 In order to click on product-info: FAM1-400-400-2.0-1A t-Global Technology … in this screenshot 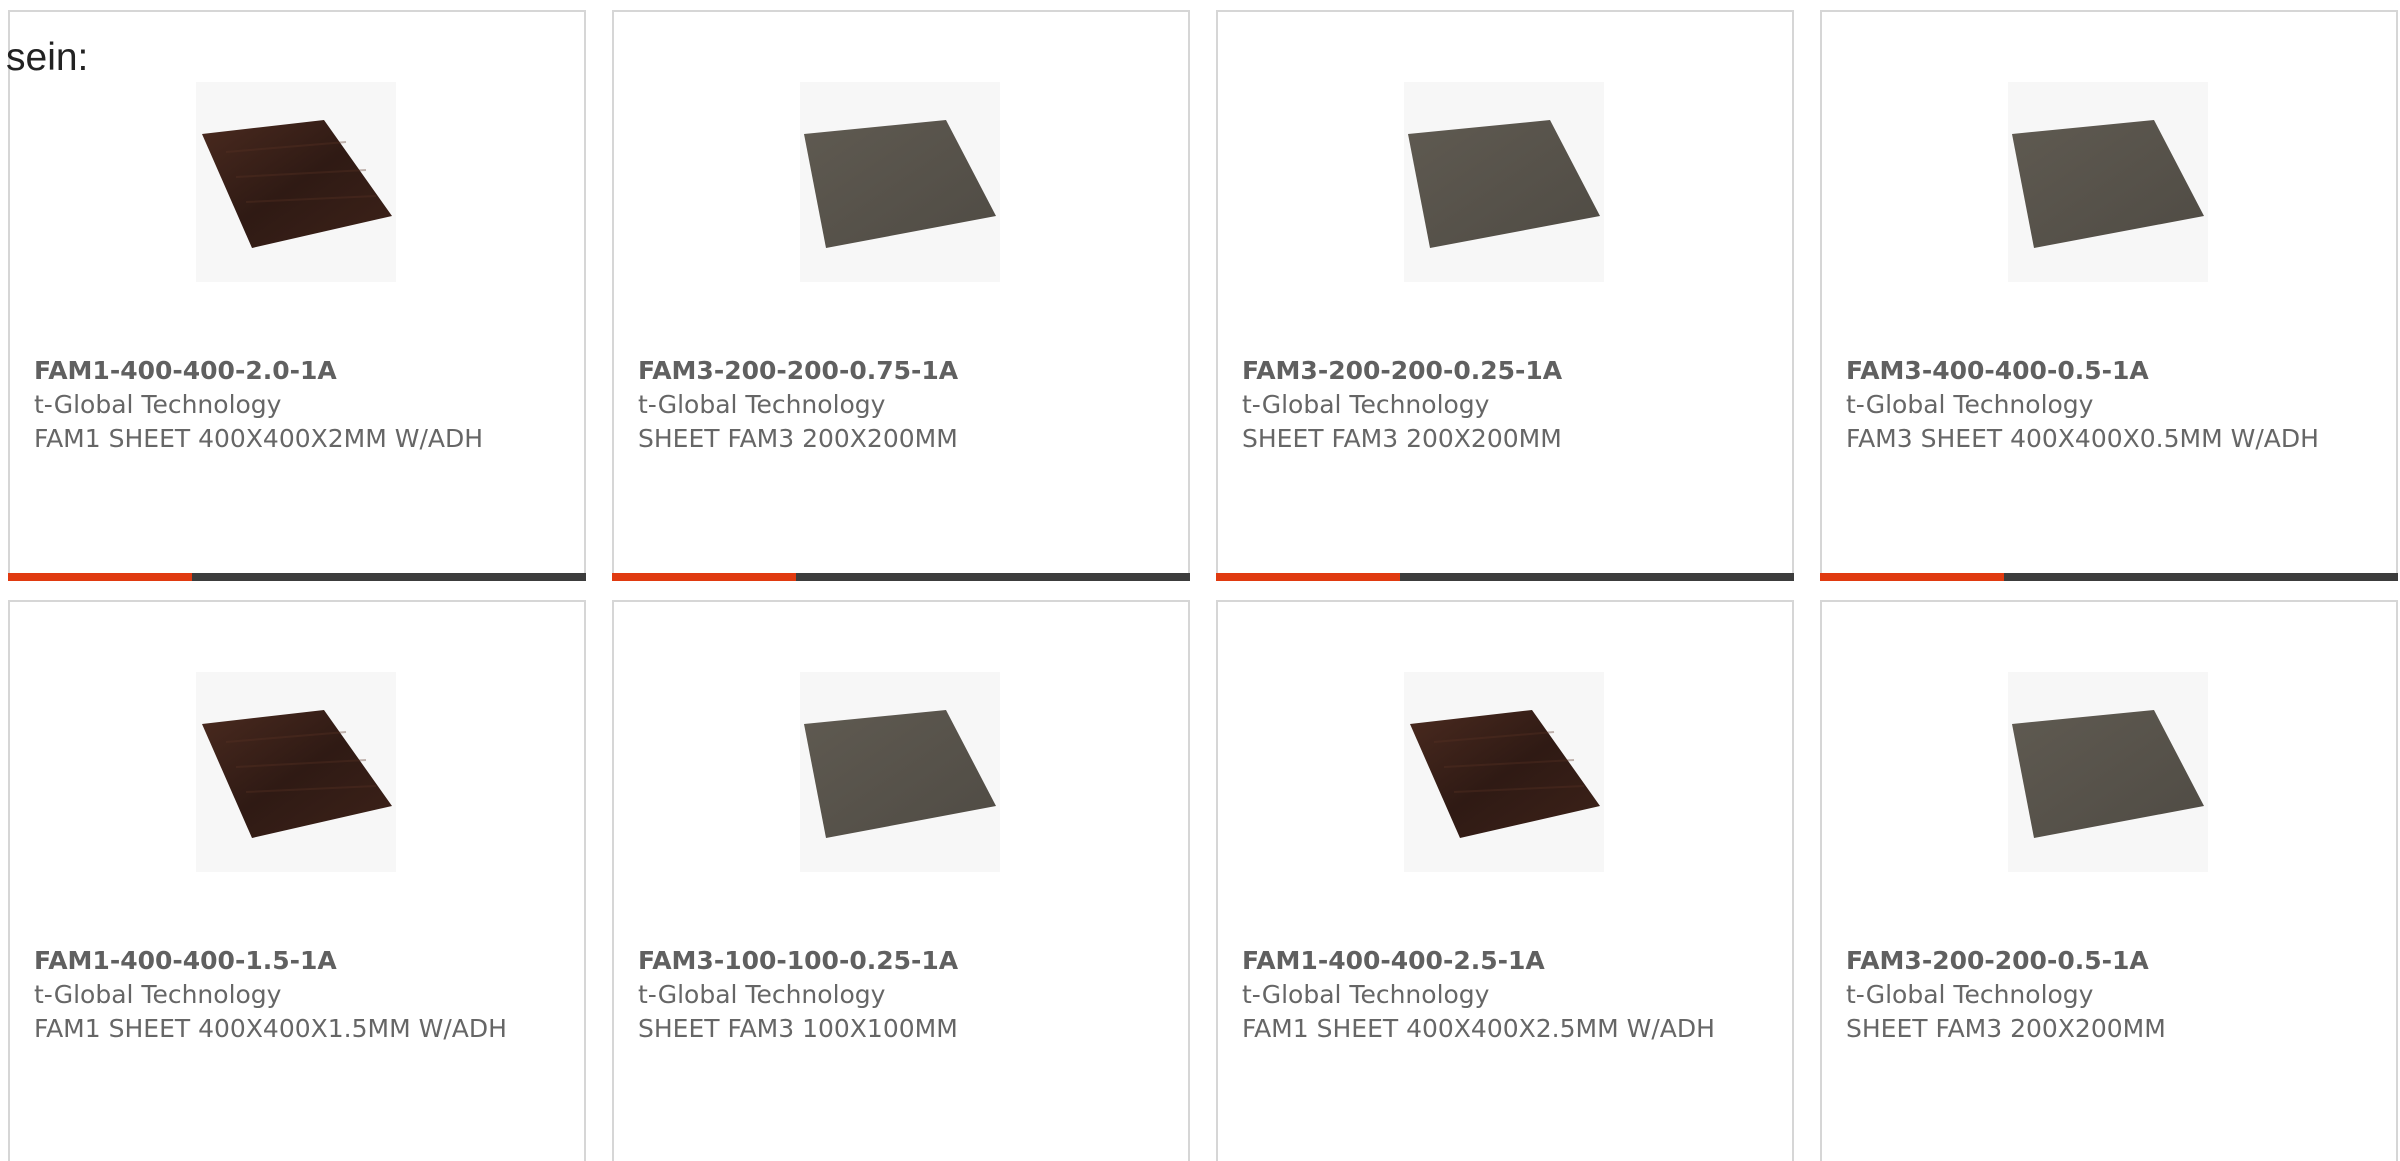, I will do `click(294, 405)`.